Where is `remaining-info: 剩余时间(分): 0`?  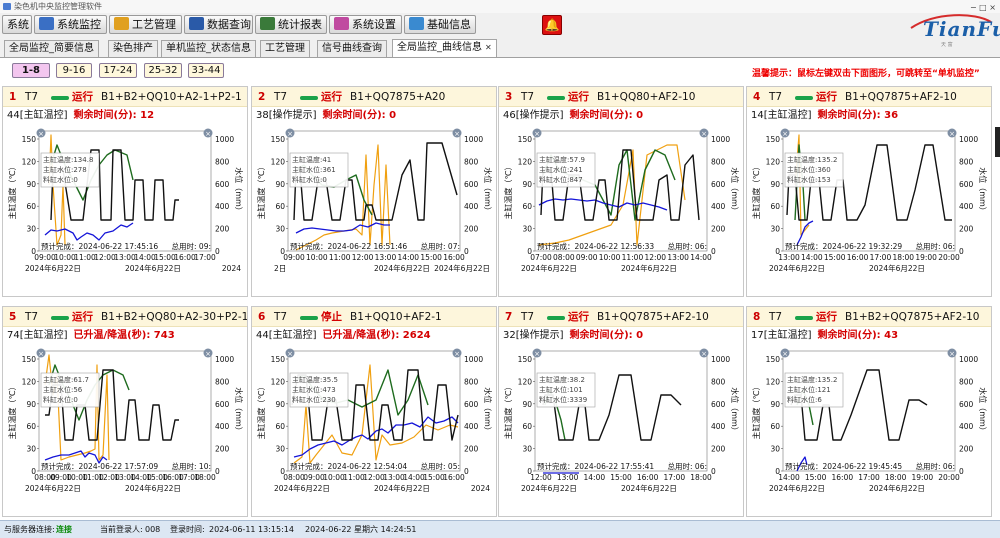
remaining-info: 剩余时间(分): 0 is located at coordinates (606, 115).